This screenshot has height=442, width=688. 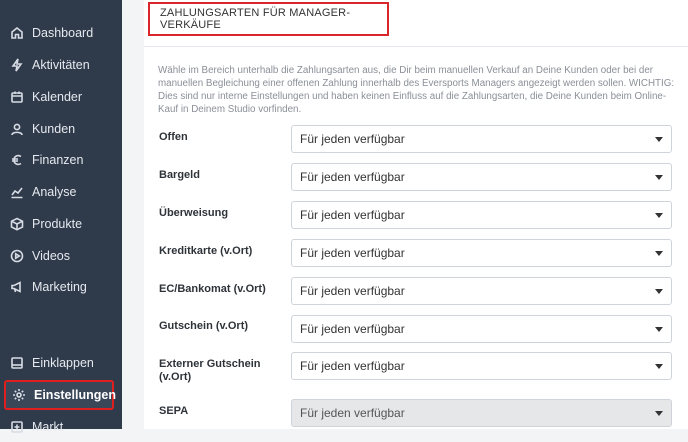 What do you see at coordinates (481, 366) in the screenshot?
I see `select-externer-gutschein: Für jeden verfügbar` at bounding box center [481, 366].